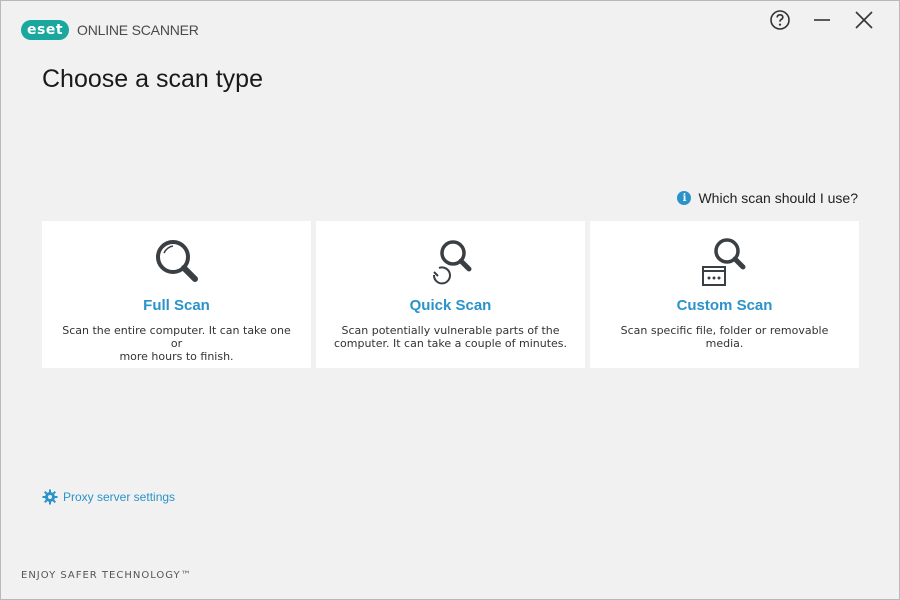 This screenshot has height=600, width=900. I want to click on quick-scan-desc-line1: Scan potentially vulnerable parts of the, so click(450, 330).